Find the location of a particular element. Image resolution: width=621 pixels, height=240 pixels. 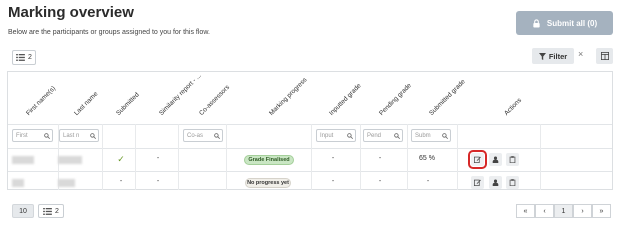

submit-all-label: Submit all (0) is located at coordinates (572, 23).